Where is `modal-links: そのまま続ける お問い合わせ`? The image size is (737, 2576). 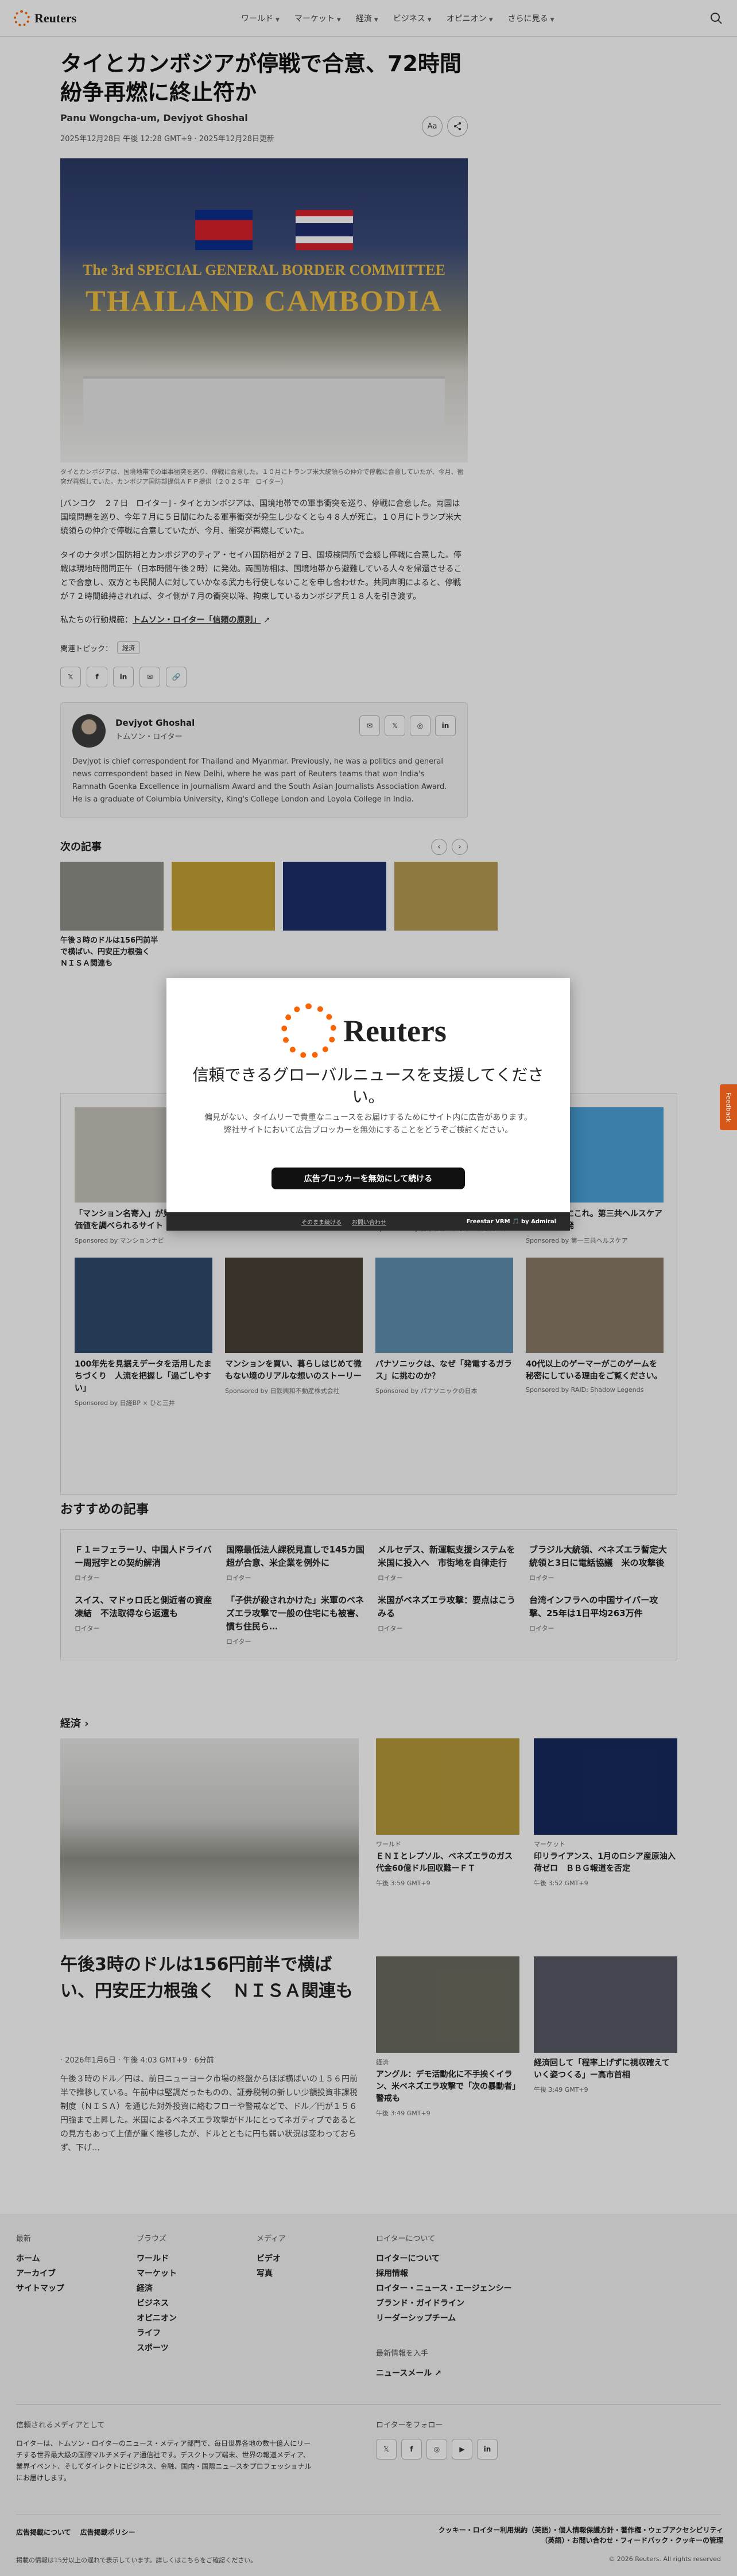 modal-links: そのまま続ける お問い合わせ is located at coordinates (344, 1221).